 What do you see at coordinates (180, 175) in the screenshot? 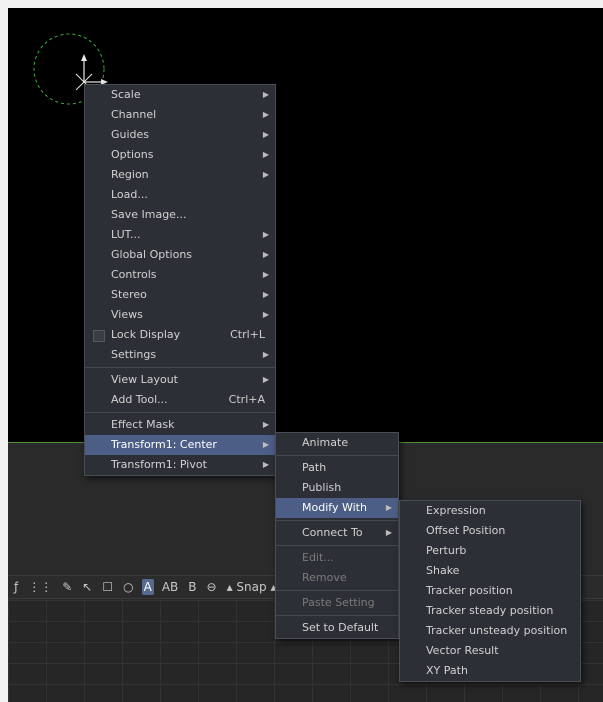
I see `menu-item-region: Region ▶` at bounding box center [180, 175].